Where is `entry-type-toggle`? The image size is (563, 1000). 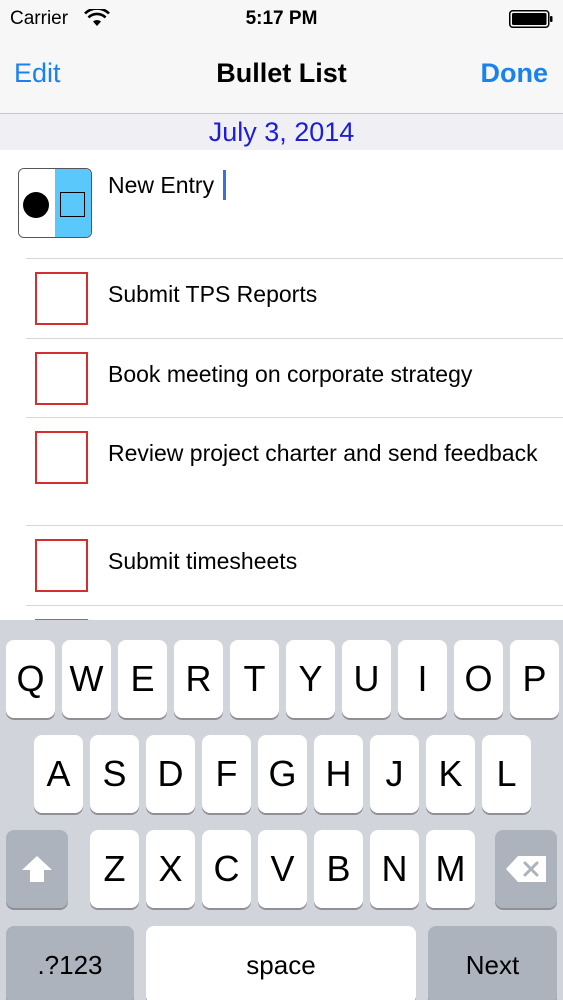 entry-type-toggle is located at coordinates (55, 203).